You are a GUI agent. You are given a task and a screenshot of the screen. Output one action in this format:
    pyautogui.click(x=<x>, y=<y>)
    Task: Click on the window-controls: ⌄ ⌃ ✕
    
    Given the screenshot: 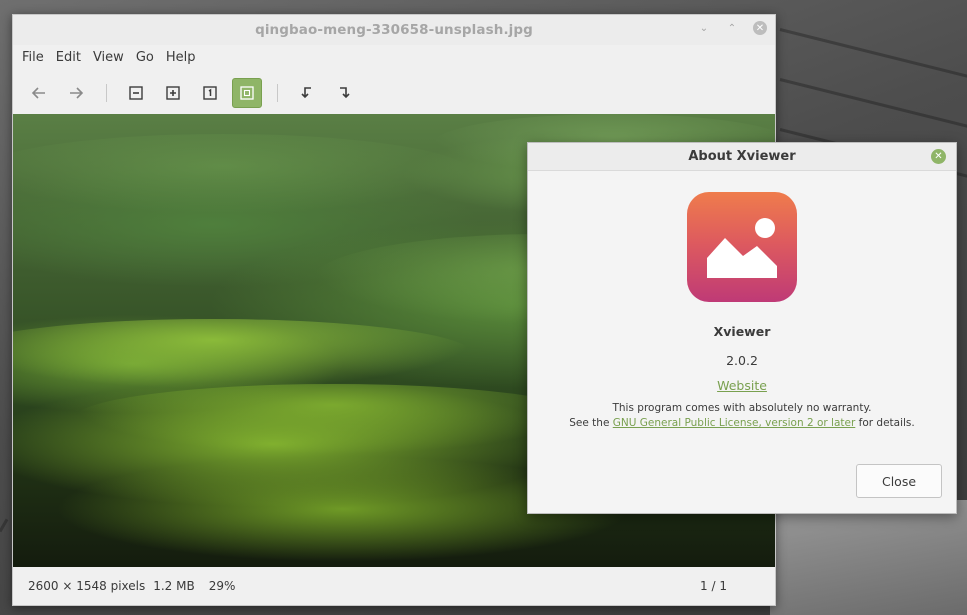 What is the action you would take?
    pyautogui.click(x=732, y=28)
    